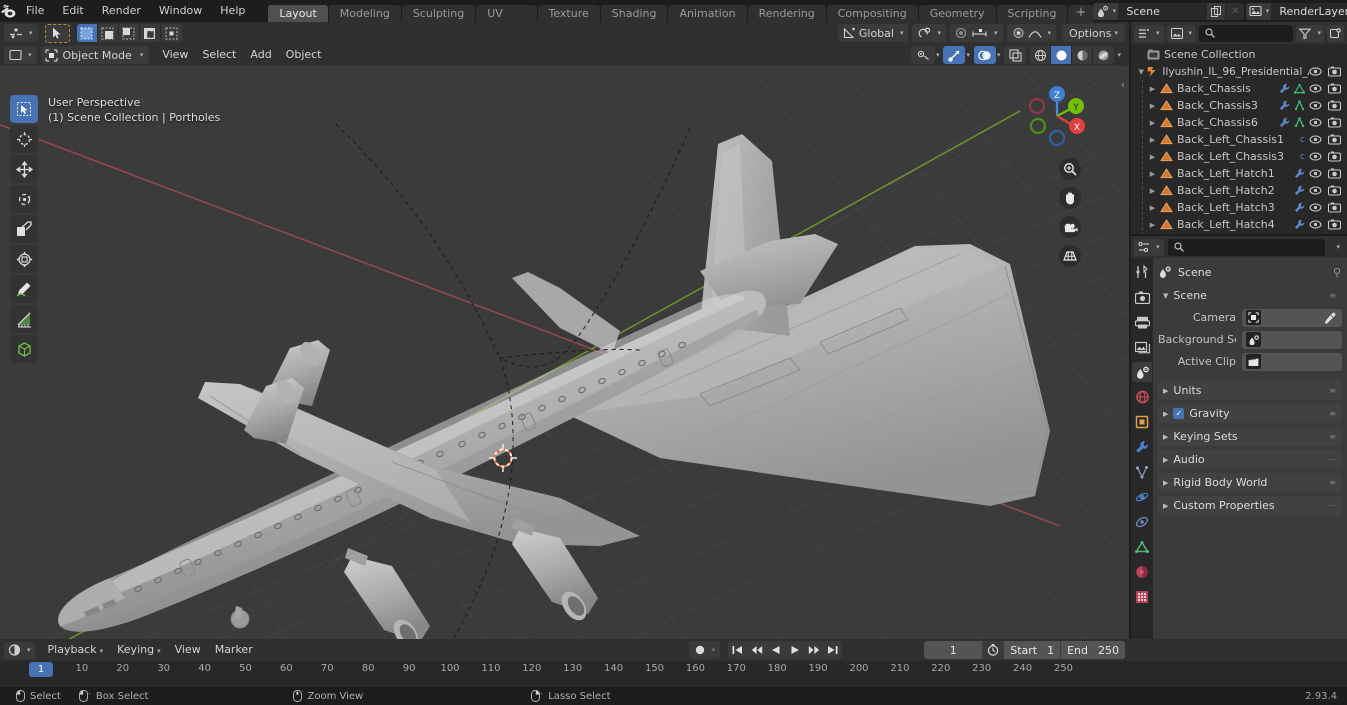 The image size is (1347, 705). What do you see at coordinates (1092, 650) in the screenshot?
I see `end-frame-field: End 250` at bounding box center [1092, 650].